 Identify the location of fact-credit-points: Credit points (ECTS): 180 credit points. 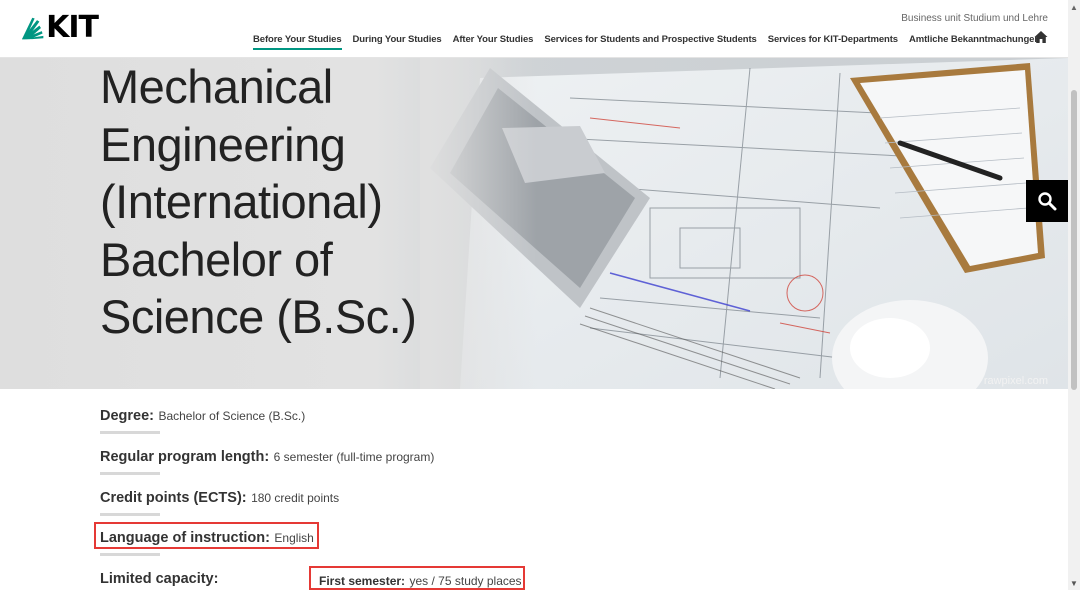
(220, 502).